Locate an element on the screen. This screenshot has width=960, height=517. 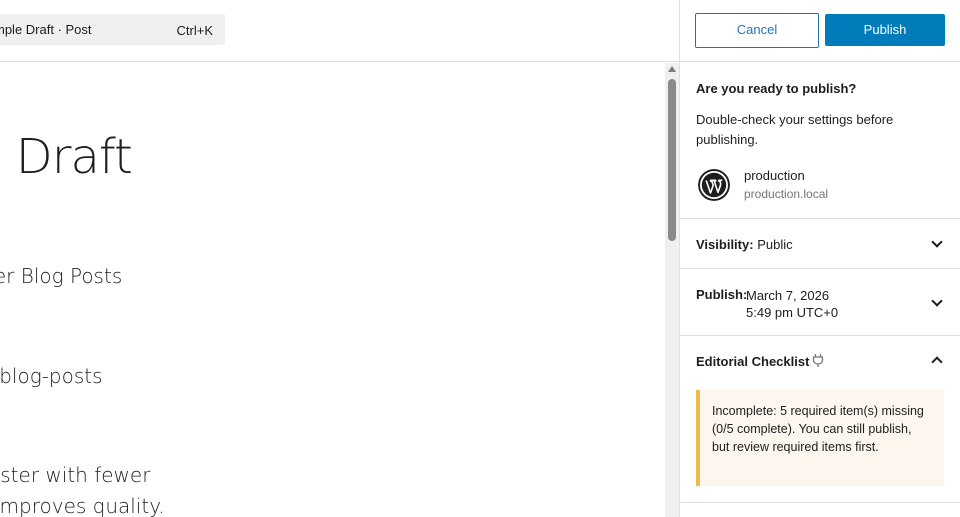
content-block: aster with fewer is located at coordinates (75, 475).